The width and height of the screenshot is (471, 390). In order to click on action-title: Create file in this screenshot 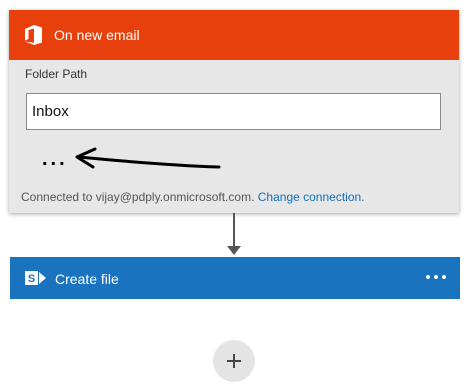, I will do `click(87, 279)`.